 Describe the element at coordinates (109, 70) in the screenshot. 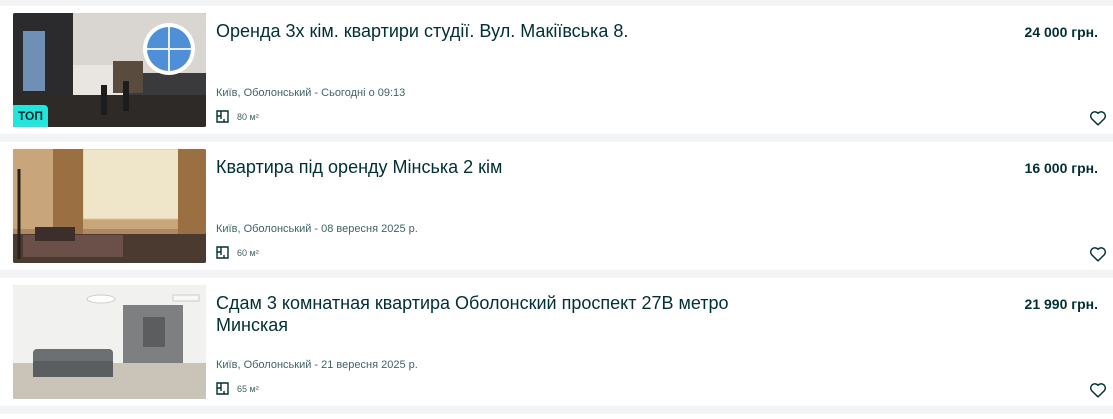

I see `listing-photo: ТОП` at that location.